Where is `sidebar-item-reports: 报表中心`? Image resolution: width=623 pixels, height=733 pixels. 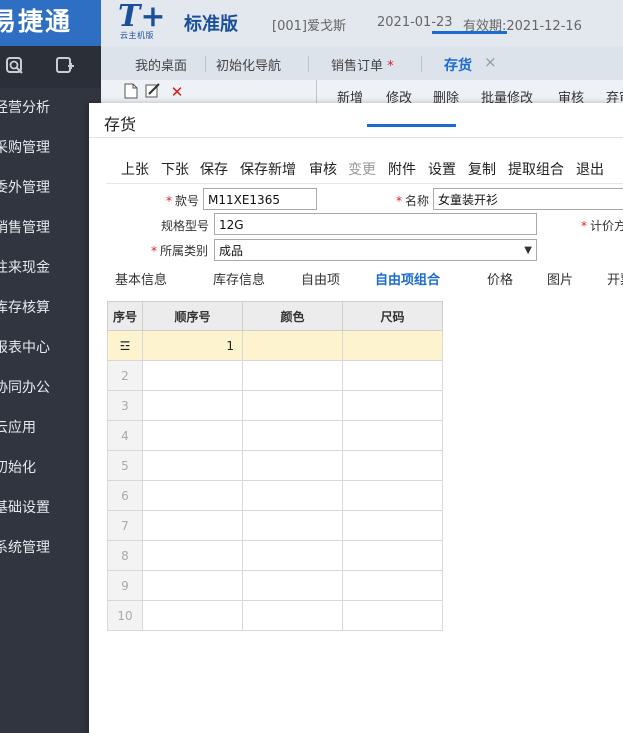 sidebar-item-reports: 报表中心 is located at coordinates (50, 348).